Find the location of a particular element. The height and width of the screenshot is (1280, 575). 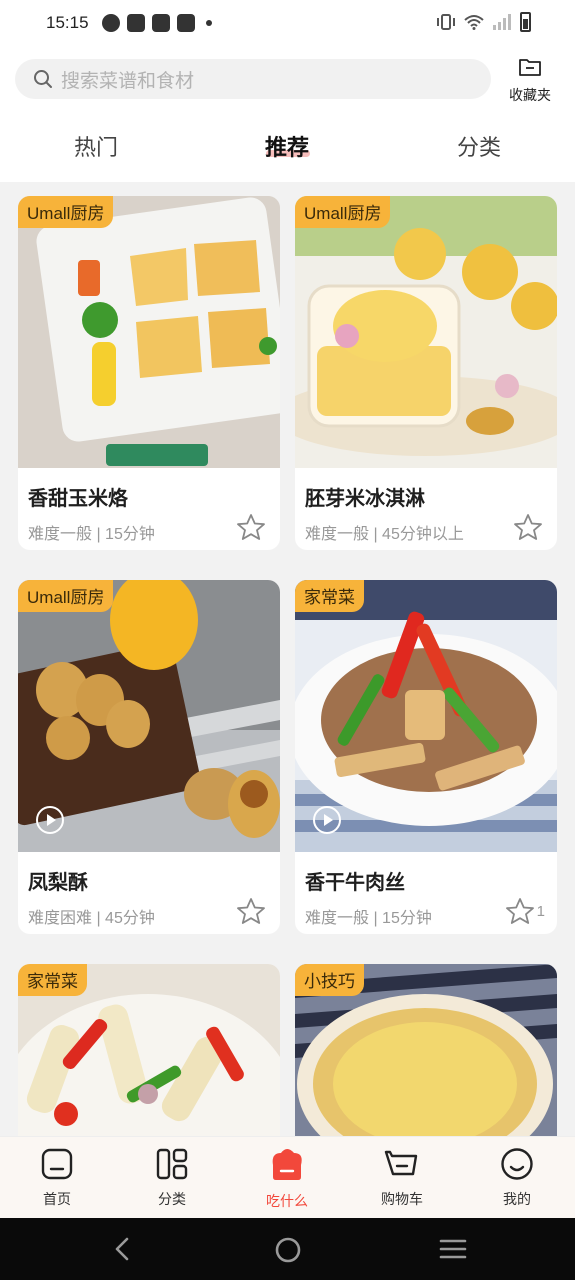

recipe-image: 小技巧 is located at coordinates (426, 1050).